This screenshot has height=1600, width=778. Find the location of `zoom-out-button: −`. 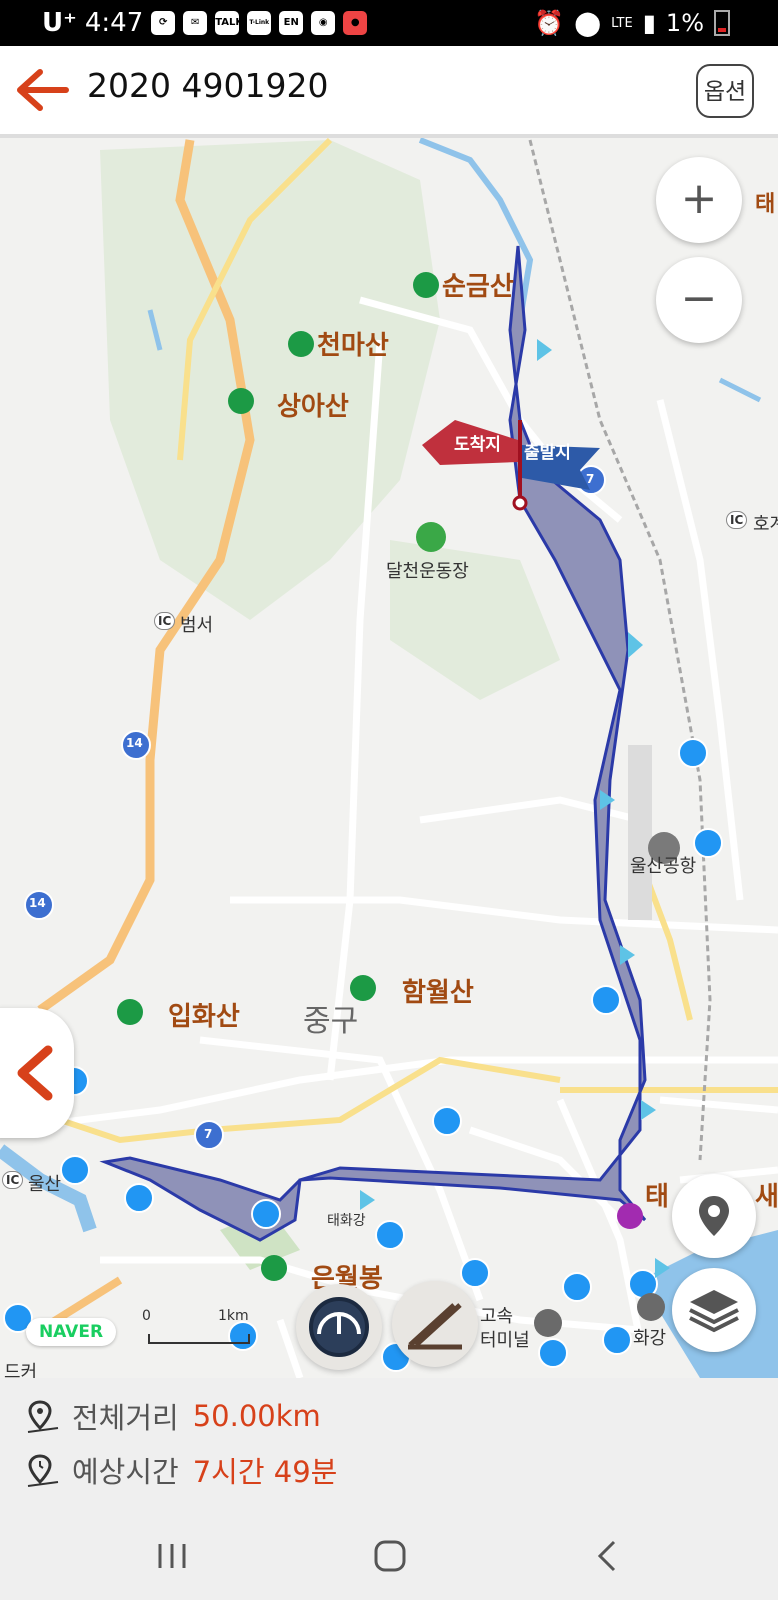

zoom-out-button: − is located at coordinates (699, 300).